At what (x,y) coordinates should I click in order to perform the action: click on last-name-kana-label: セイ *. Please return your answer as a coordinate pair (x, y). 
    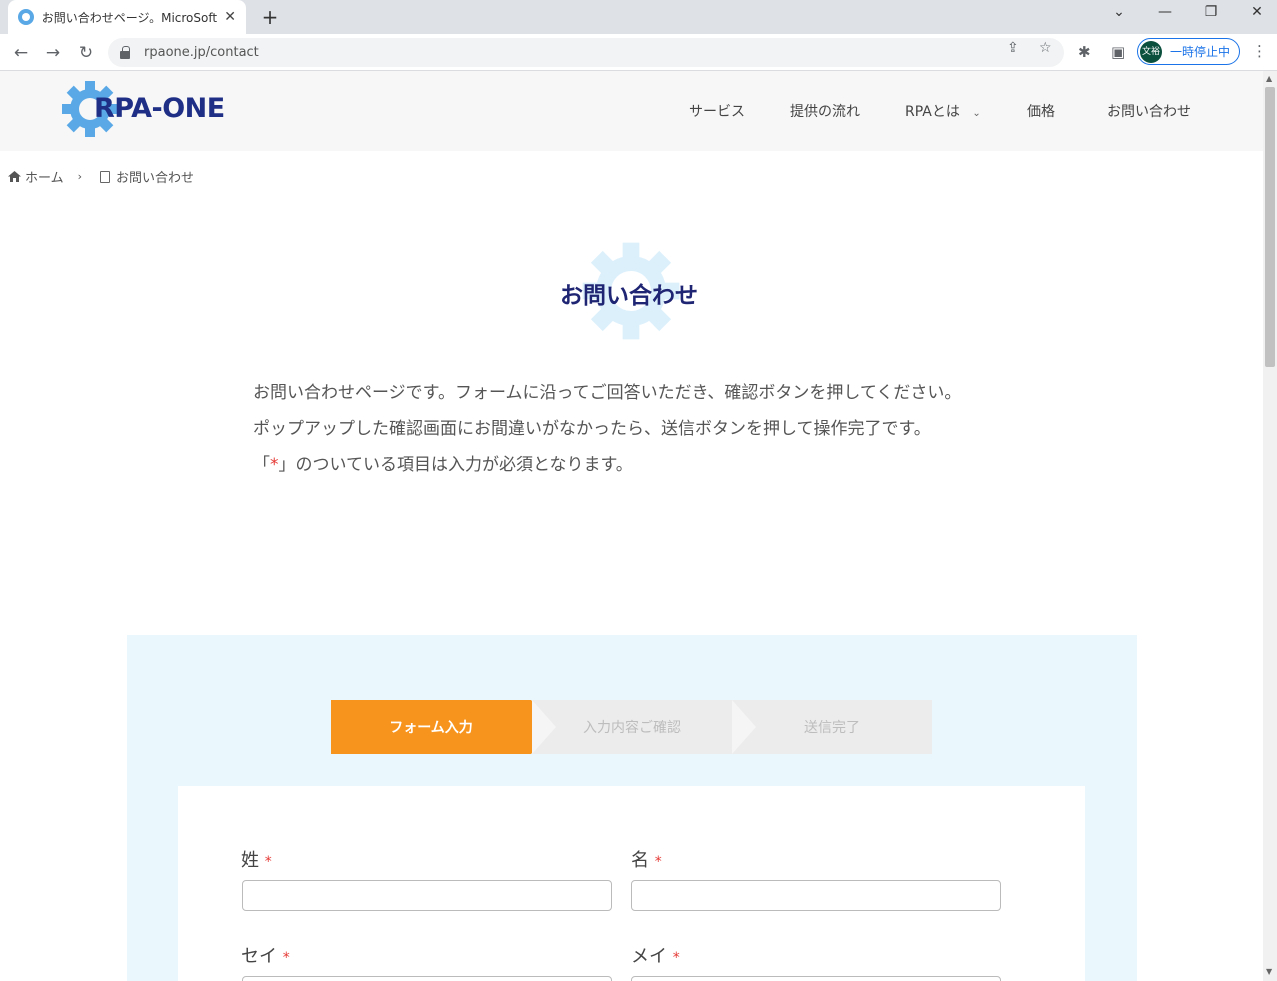
    Looking at the image, I should click on (265, 955).